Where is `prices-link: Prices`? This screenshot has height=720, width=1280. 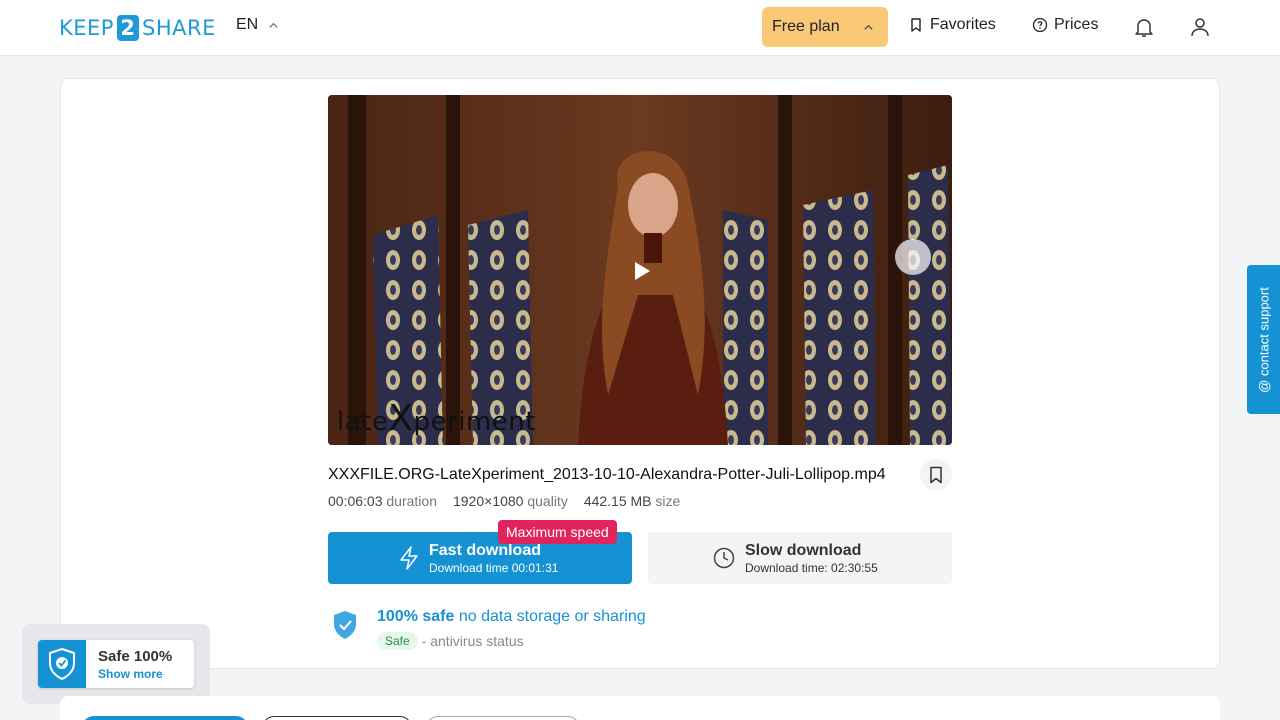 prices-link: Prices is located at coordinates (1065, 25).